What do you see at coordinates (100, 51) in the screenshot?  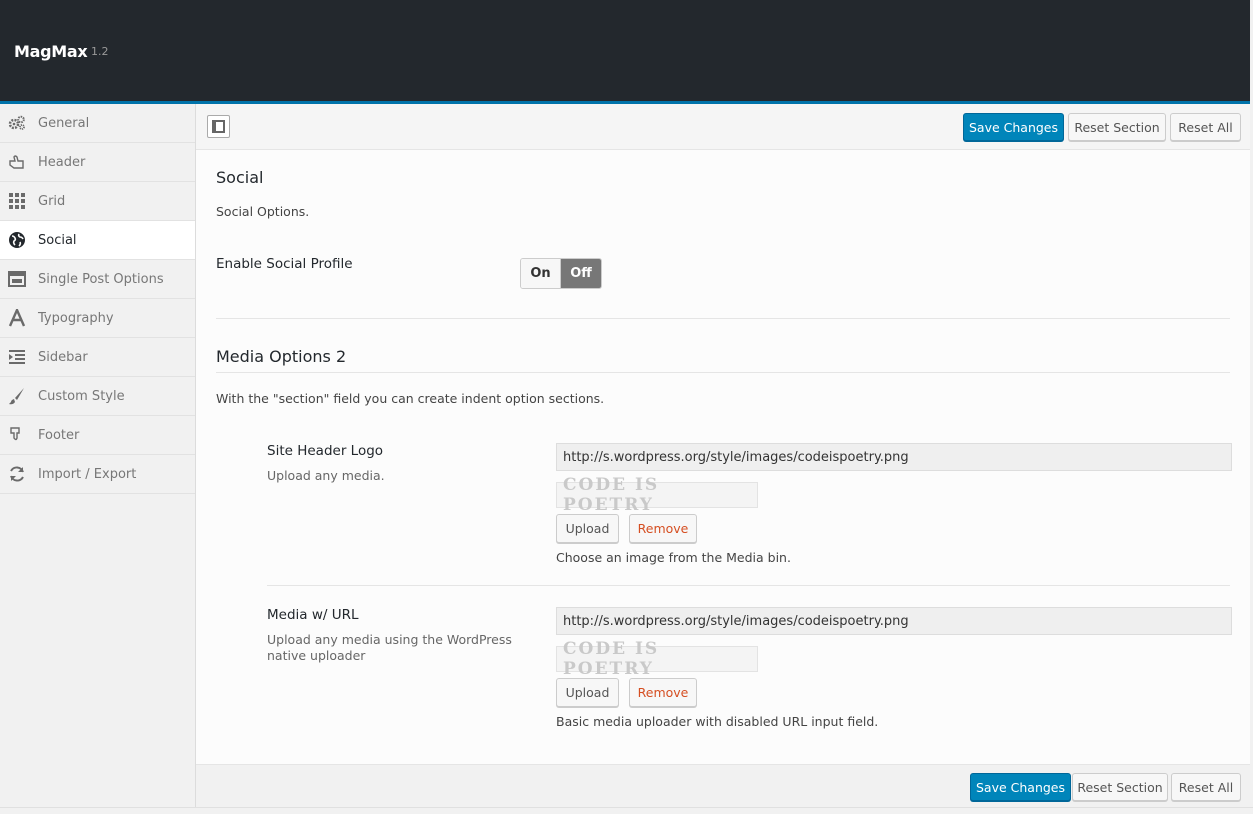 I see `brand-version: 1.2` at bounding box center [100, 51].